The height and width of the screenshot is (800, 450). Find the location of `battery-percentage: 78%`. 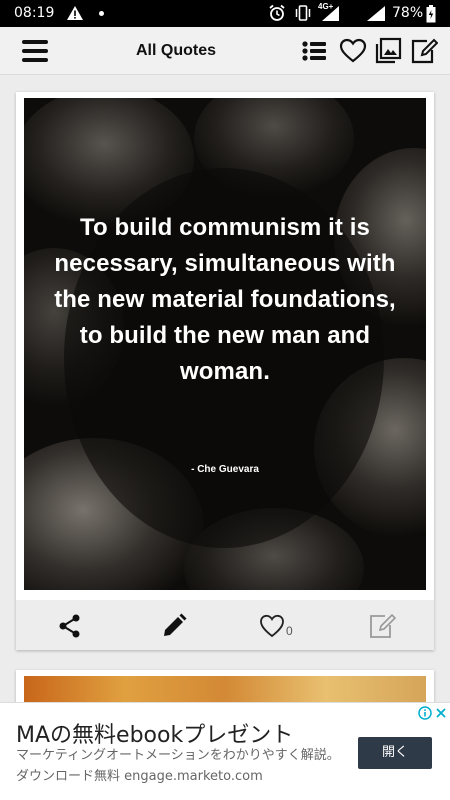

battery-percentage: 78% is located at coordinates (408, 13).